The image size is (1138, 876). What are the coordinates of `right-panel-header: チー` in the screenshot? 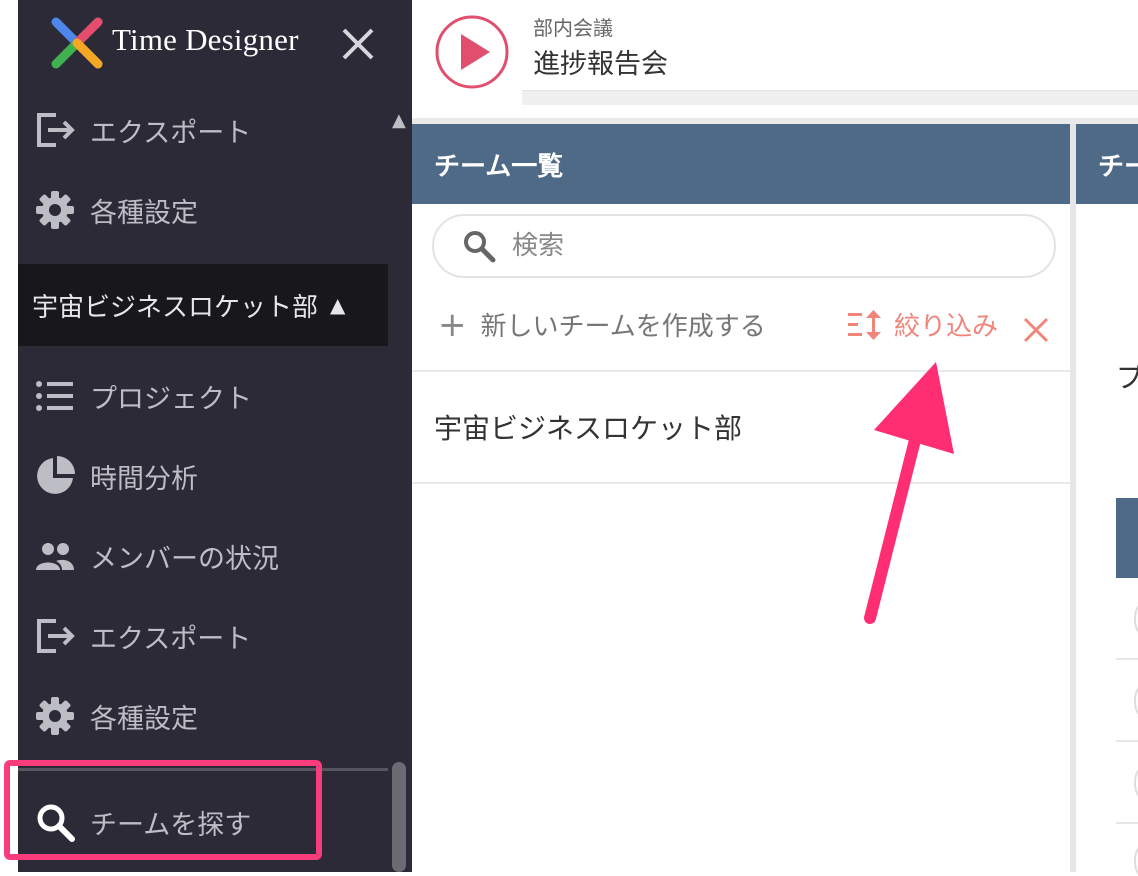 It's located at (1107, 164).